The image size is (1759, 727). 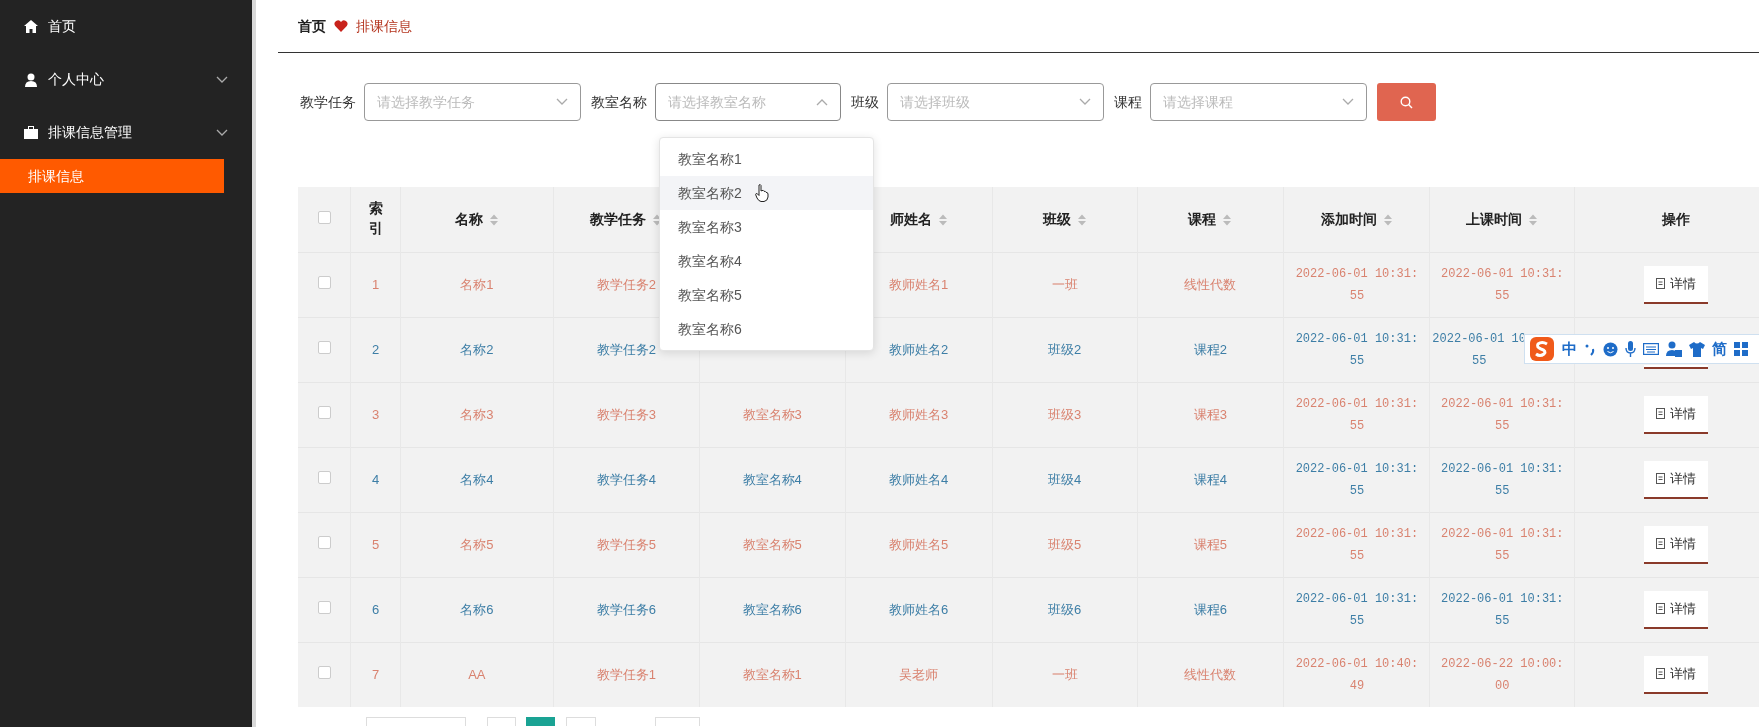 What do you see at coordinates (865, 102) in the screenshot?
I see `filter-label: 班级` at bounding box center [865, 102].